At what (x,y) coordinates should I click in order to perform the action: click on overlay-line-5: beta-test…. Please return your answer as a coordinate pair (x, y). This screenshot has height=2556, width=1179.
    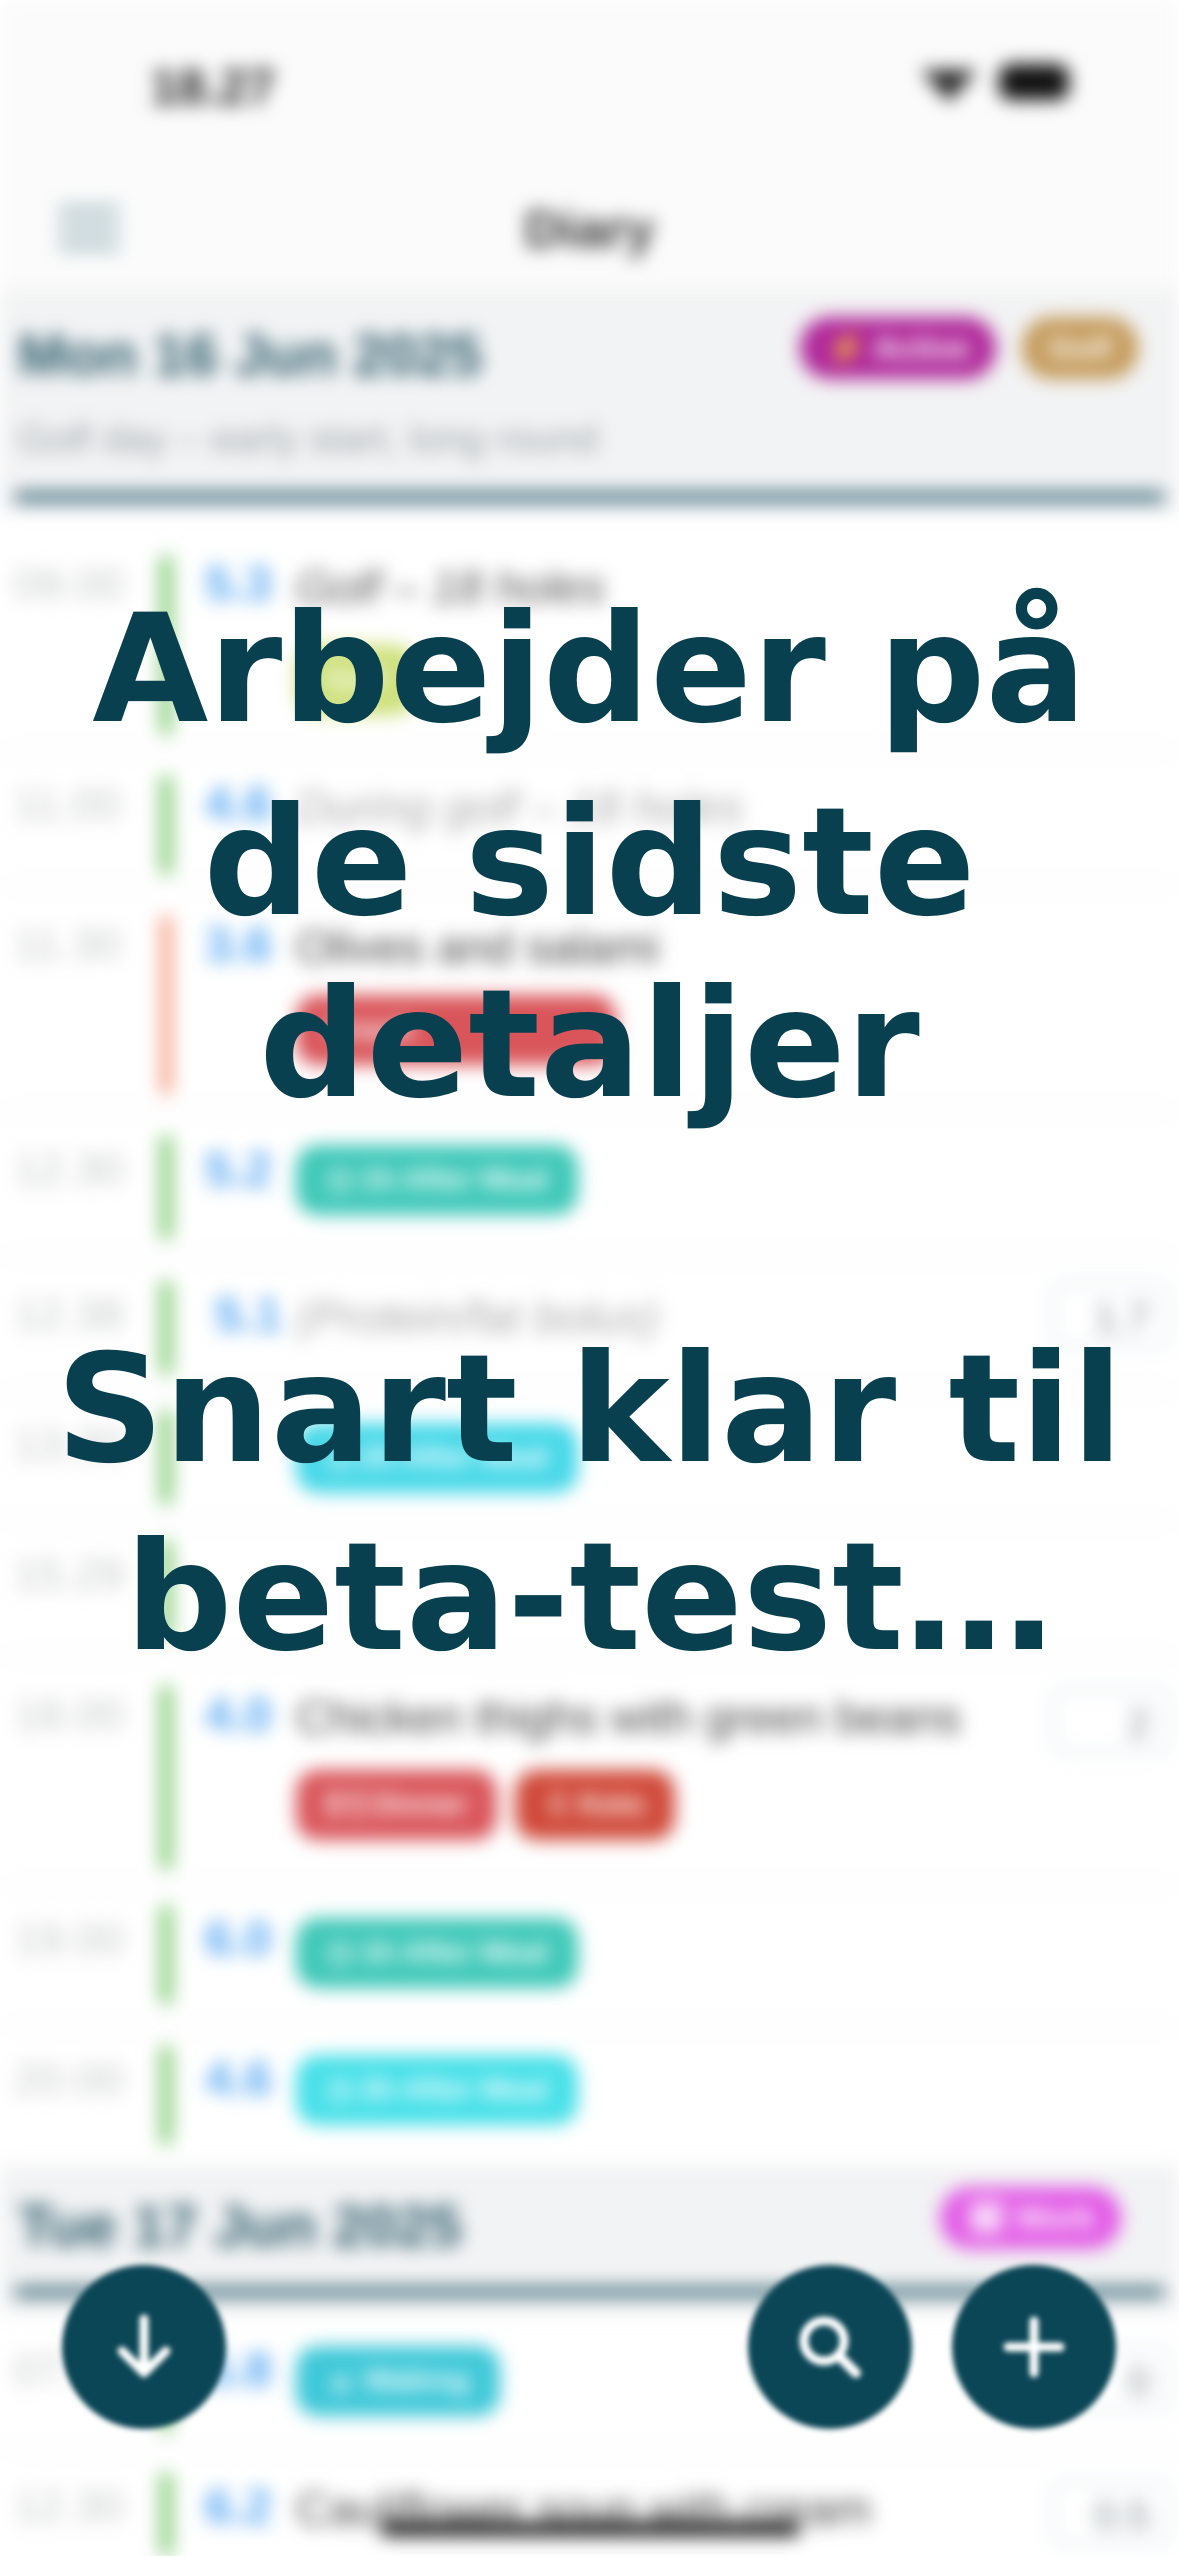
    Looking at the image, I should click on (589, 1598).